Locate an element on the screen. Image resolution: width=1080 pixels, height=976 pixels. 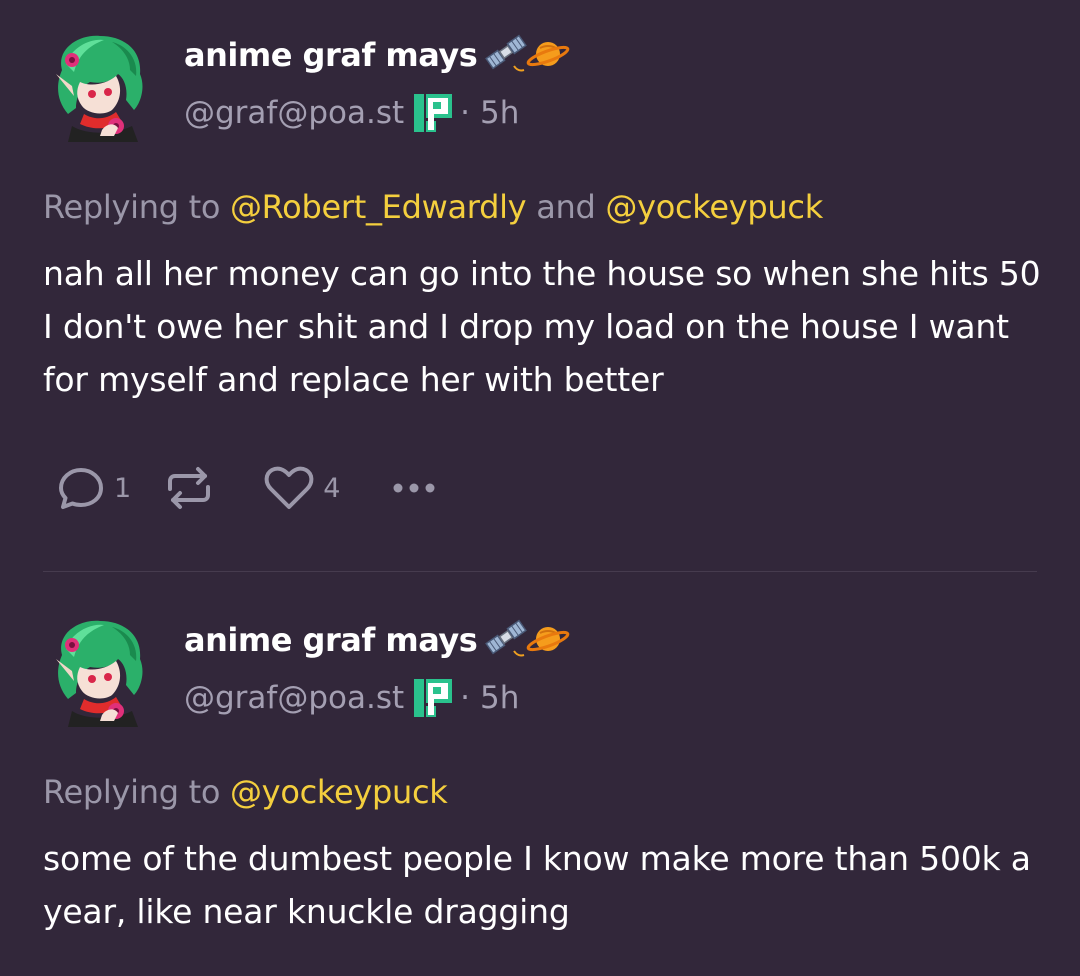
like-button: 4 is located at coordinates (301, 488).